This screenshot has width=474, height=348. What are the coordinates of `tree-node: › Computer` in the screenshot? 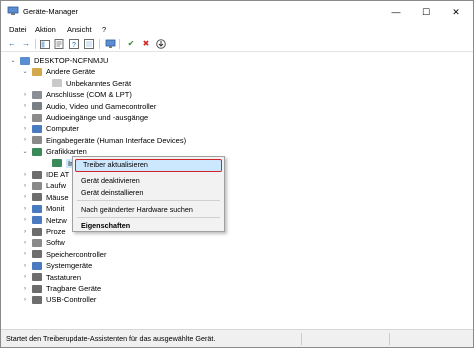 It's located at (50, 128).